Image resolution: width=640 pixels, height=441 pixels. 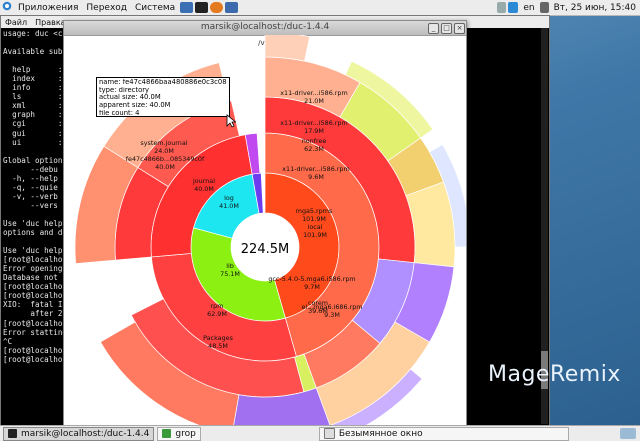 I want to click on segment-name-label: local, so click(x=315, y=227).